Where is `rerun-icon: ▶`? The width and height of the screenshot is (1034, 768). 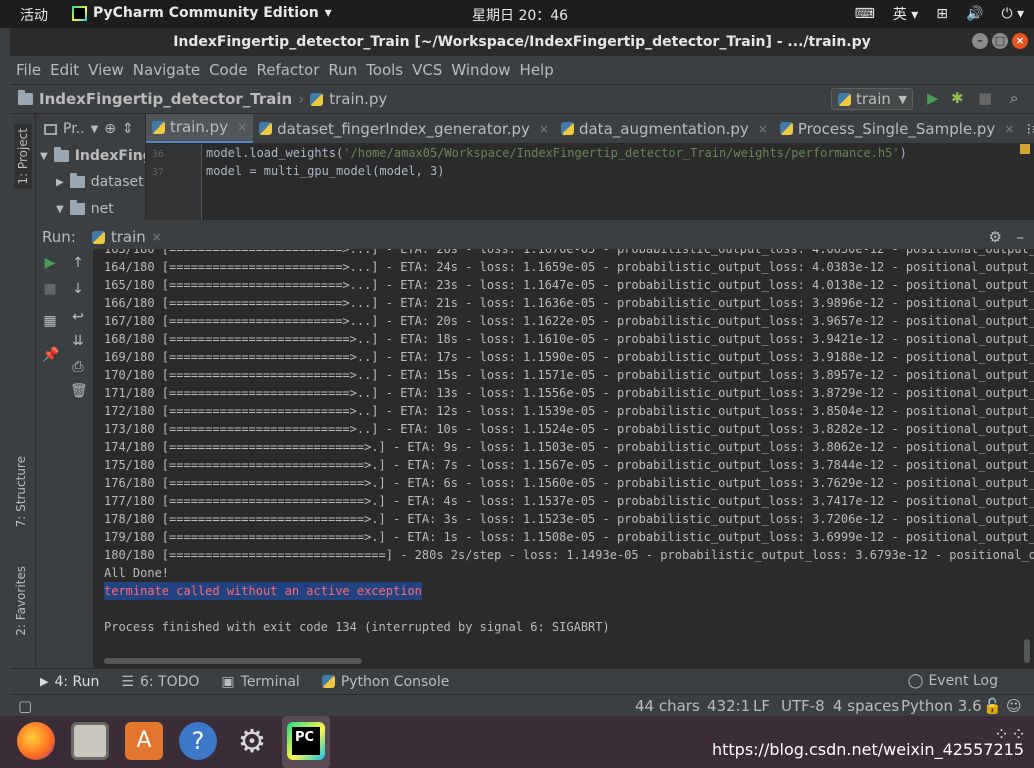 rerun-icon: ▶ is located at coordinates (50, 263).